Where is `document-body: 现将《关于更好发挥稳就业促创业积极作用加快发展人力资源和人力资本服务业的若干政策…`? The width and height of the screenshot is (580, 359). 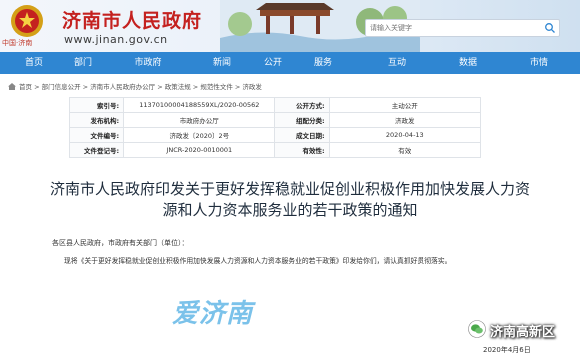 document-body: 现将《关于更好发挥稳就业促创业积极作用加快发展人力资源和人力资本服务业的若干政策… is located at coordinates (258, 261).